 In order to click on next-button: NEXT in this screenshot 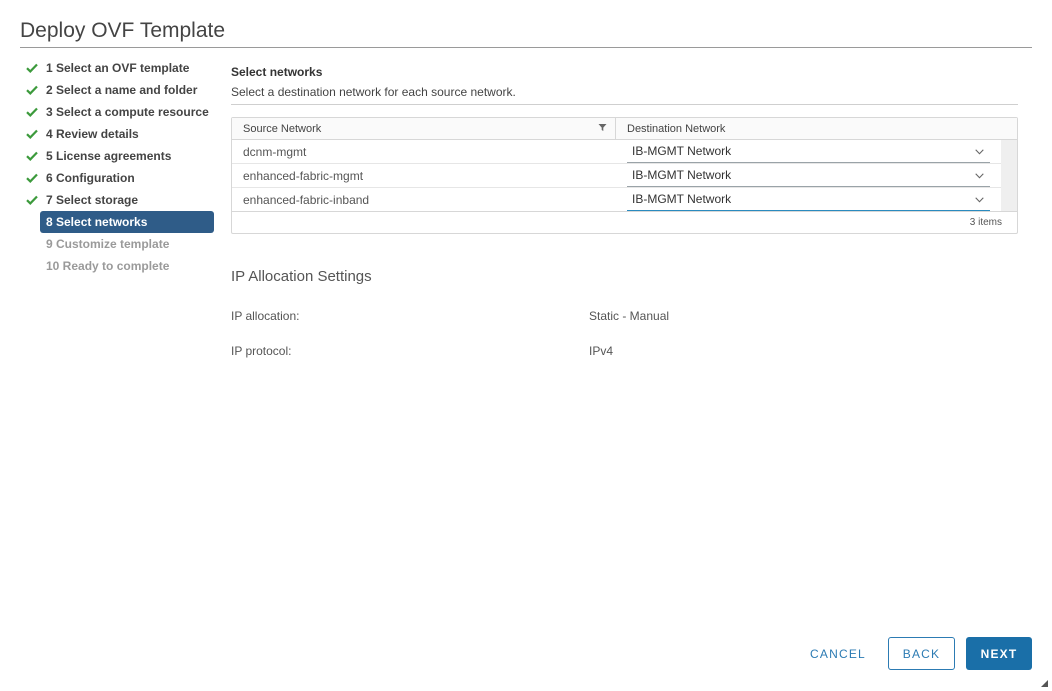, I will do `click(999, 653)`.